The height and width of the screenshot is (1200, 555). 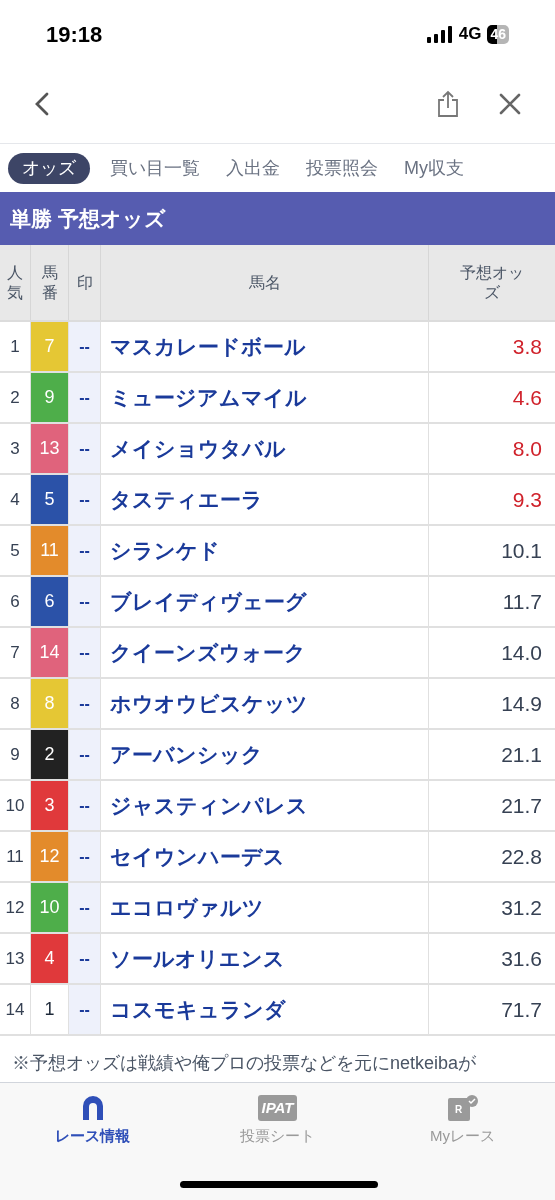 What do you see at coordinates (522, 601) in the screenshot?
I see `odds-cell-text: 11.7` at bounding box center [522, 601].